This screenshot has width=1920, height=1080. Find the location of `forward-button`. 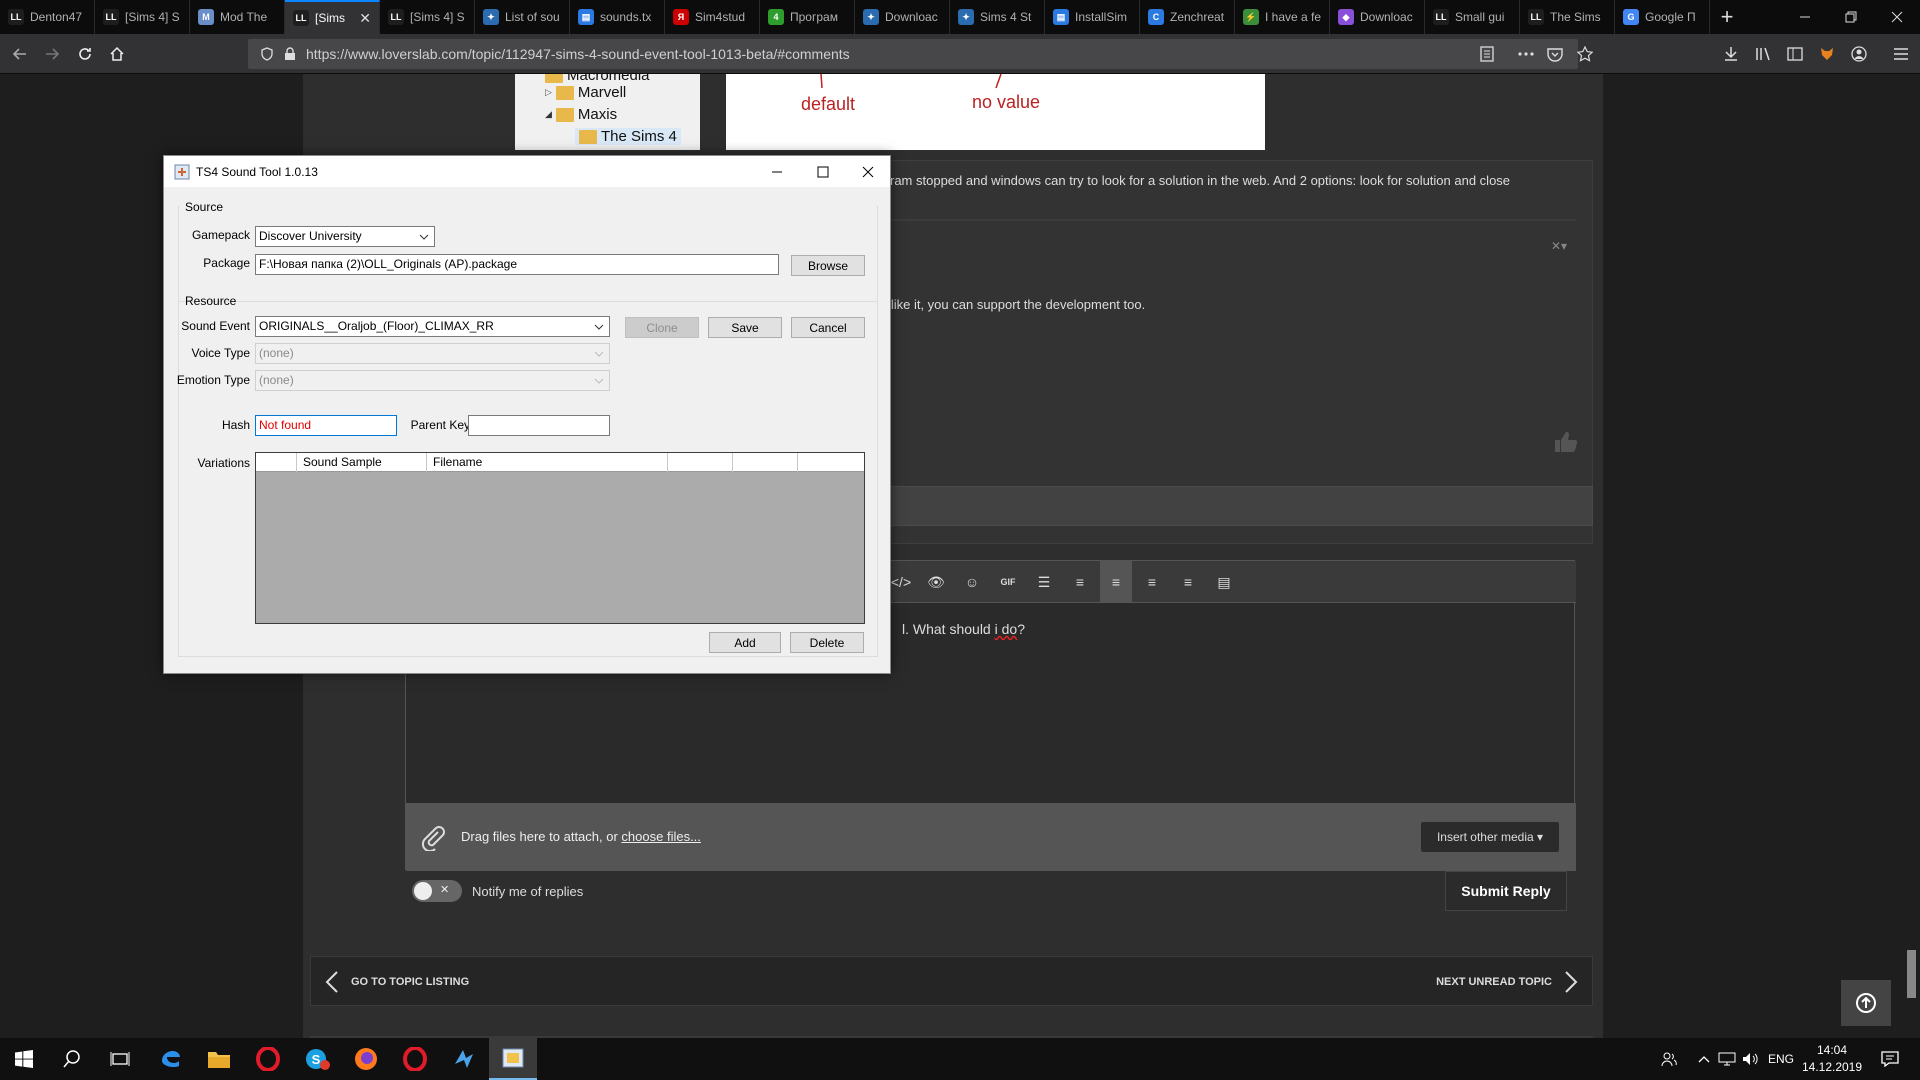

forward-button is located at coordinates (52, 54).